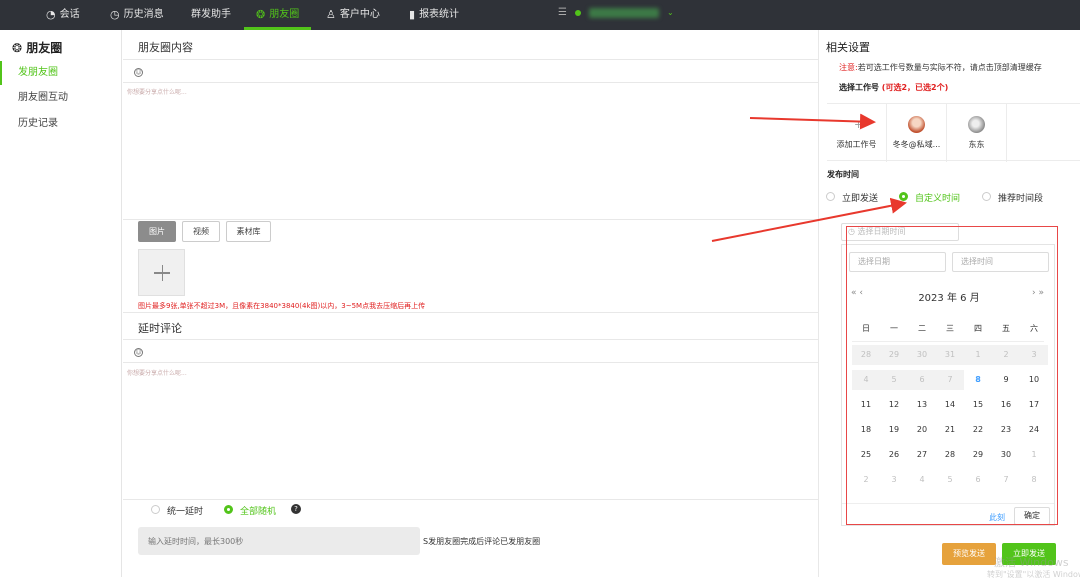 The width and height of the screenshot is (1080, 580). What do you see at coordinates (51, 14) in the screenshot?
I see `chat-icon: ◔` at bounding box center [51, 14].